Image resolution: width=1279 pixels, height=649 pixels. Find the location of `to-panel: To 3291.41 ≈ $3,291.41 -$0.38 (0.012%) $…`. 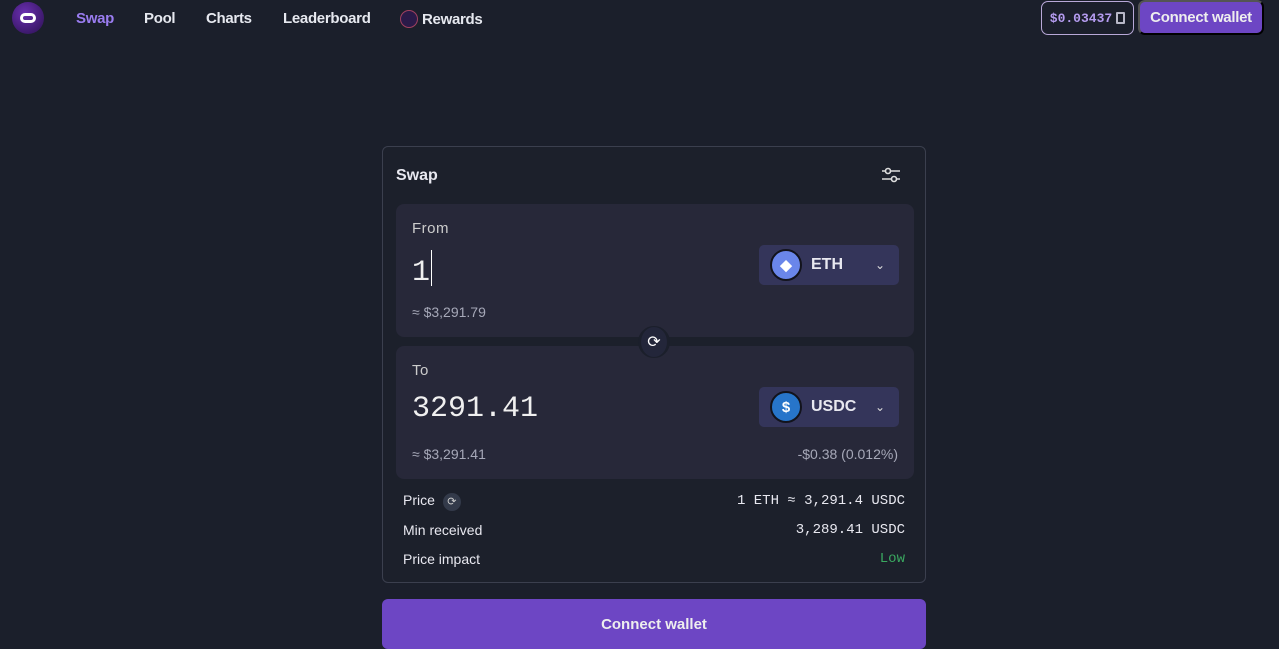

to-panel: To 3291.41 ≈ $3,291.41 -$0.38 (0.012%) $… is located at coordinates (655, 412).